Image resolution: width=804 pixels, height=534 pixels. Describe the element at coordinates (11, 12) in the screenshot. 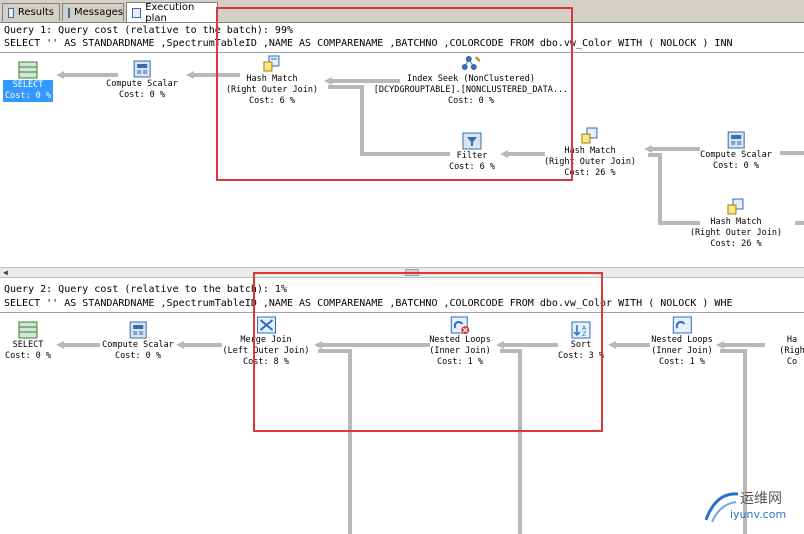

I see `grid-icon` at that location.